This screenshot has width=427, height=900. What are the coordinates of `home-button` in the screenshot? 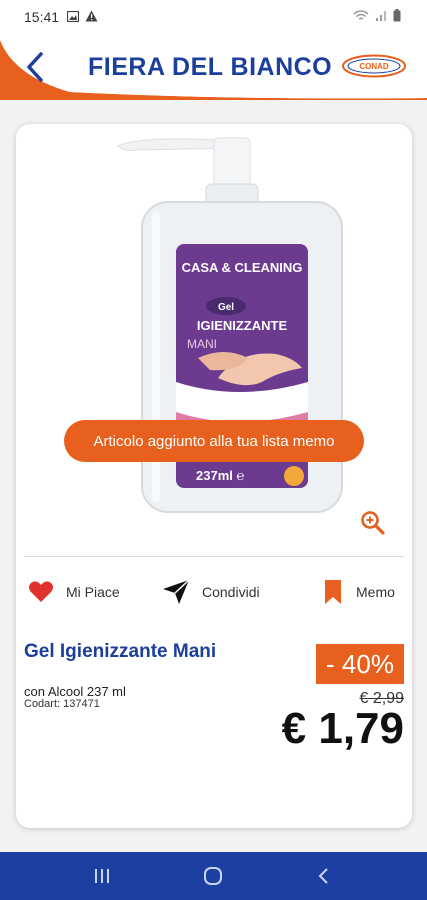 It's located at (213, 876).